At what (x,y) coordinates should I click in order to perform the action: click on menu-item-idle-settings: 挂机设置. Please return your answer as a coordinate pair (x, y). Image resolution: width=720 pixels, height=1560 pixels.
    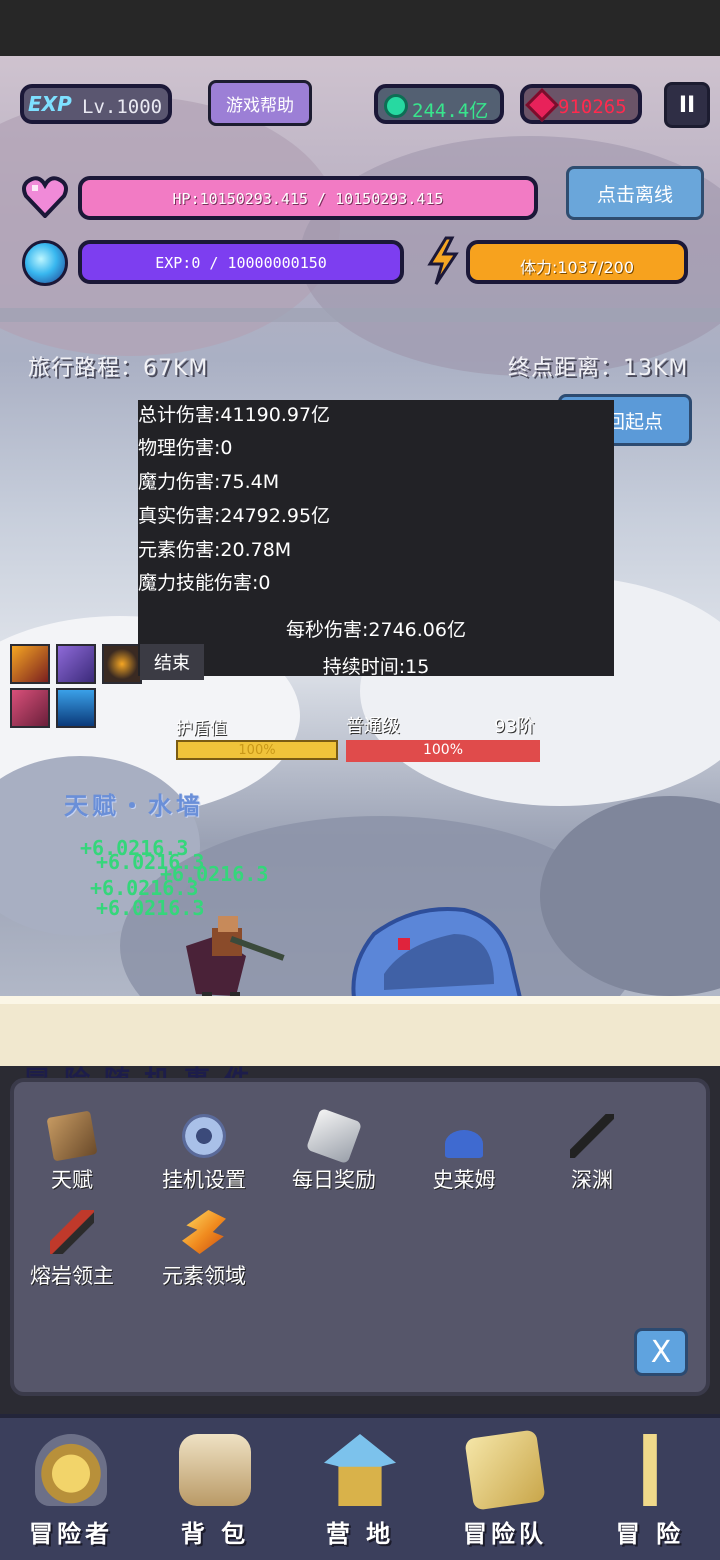
    Looking at the image, I should click on (204, 1154).